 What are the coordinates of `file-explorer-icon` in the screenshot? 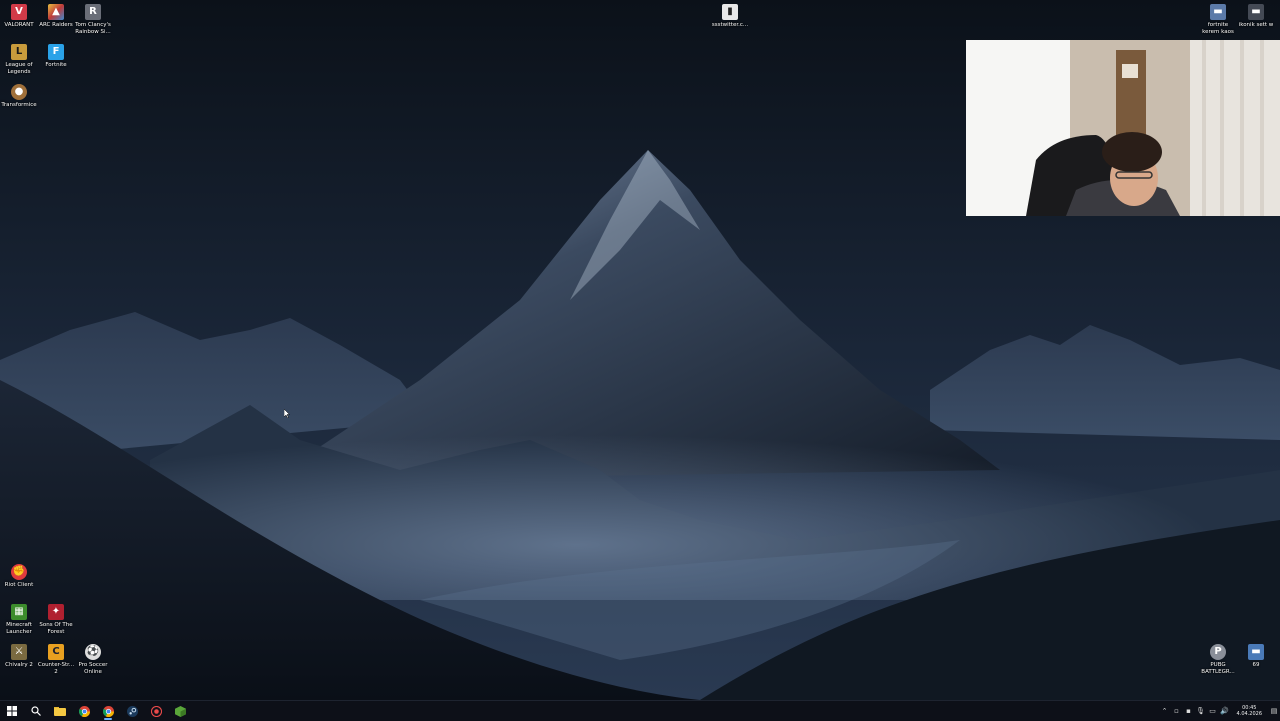 It's located at (60, 711).